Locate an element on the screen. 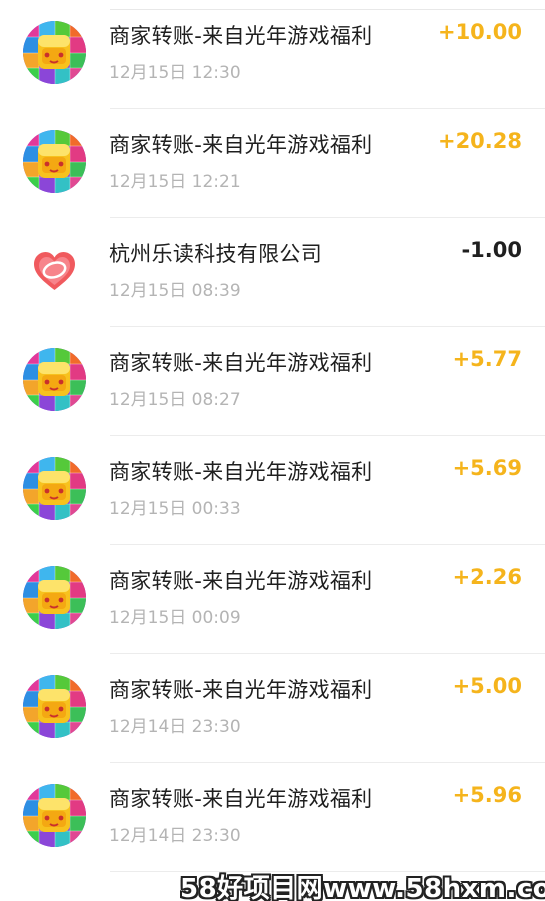 This screenshot has height=901, width=545. transaction-row: 商家转账-来自光年游戏福利 12月14日 23:30 +5.00 is located at coordinates (272, 708).